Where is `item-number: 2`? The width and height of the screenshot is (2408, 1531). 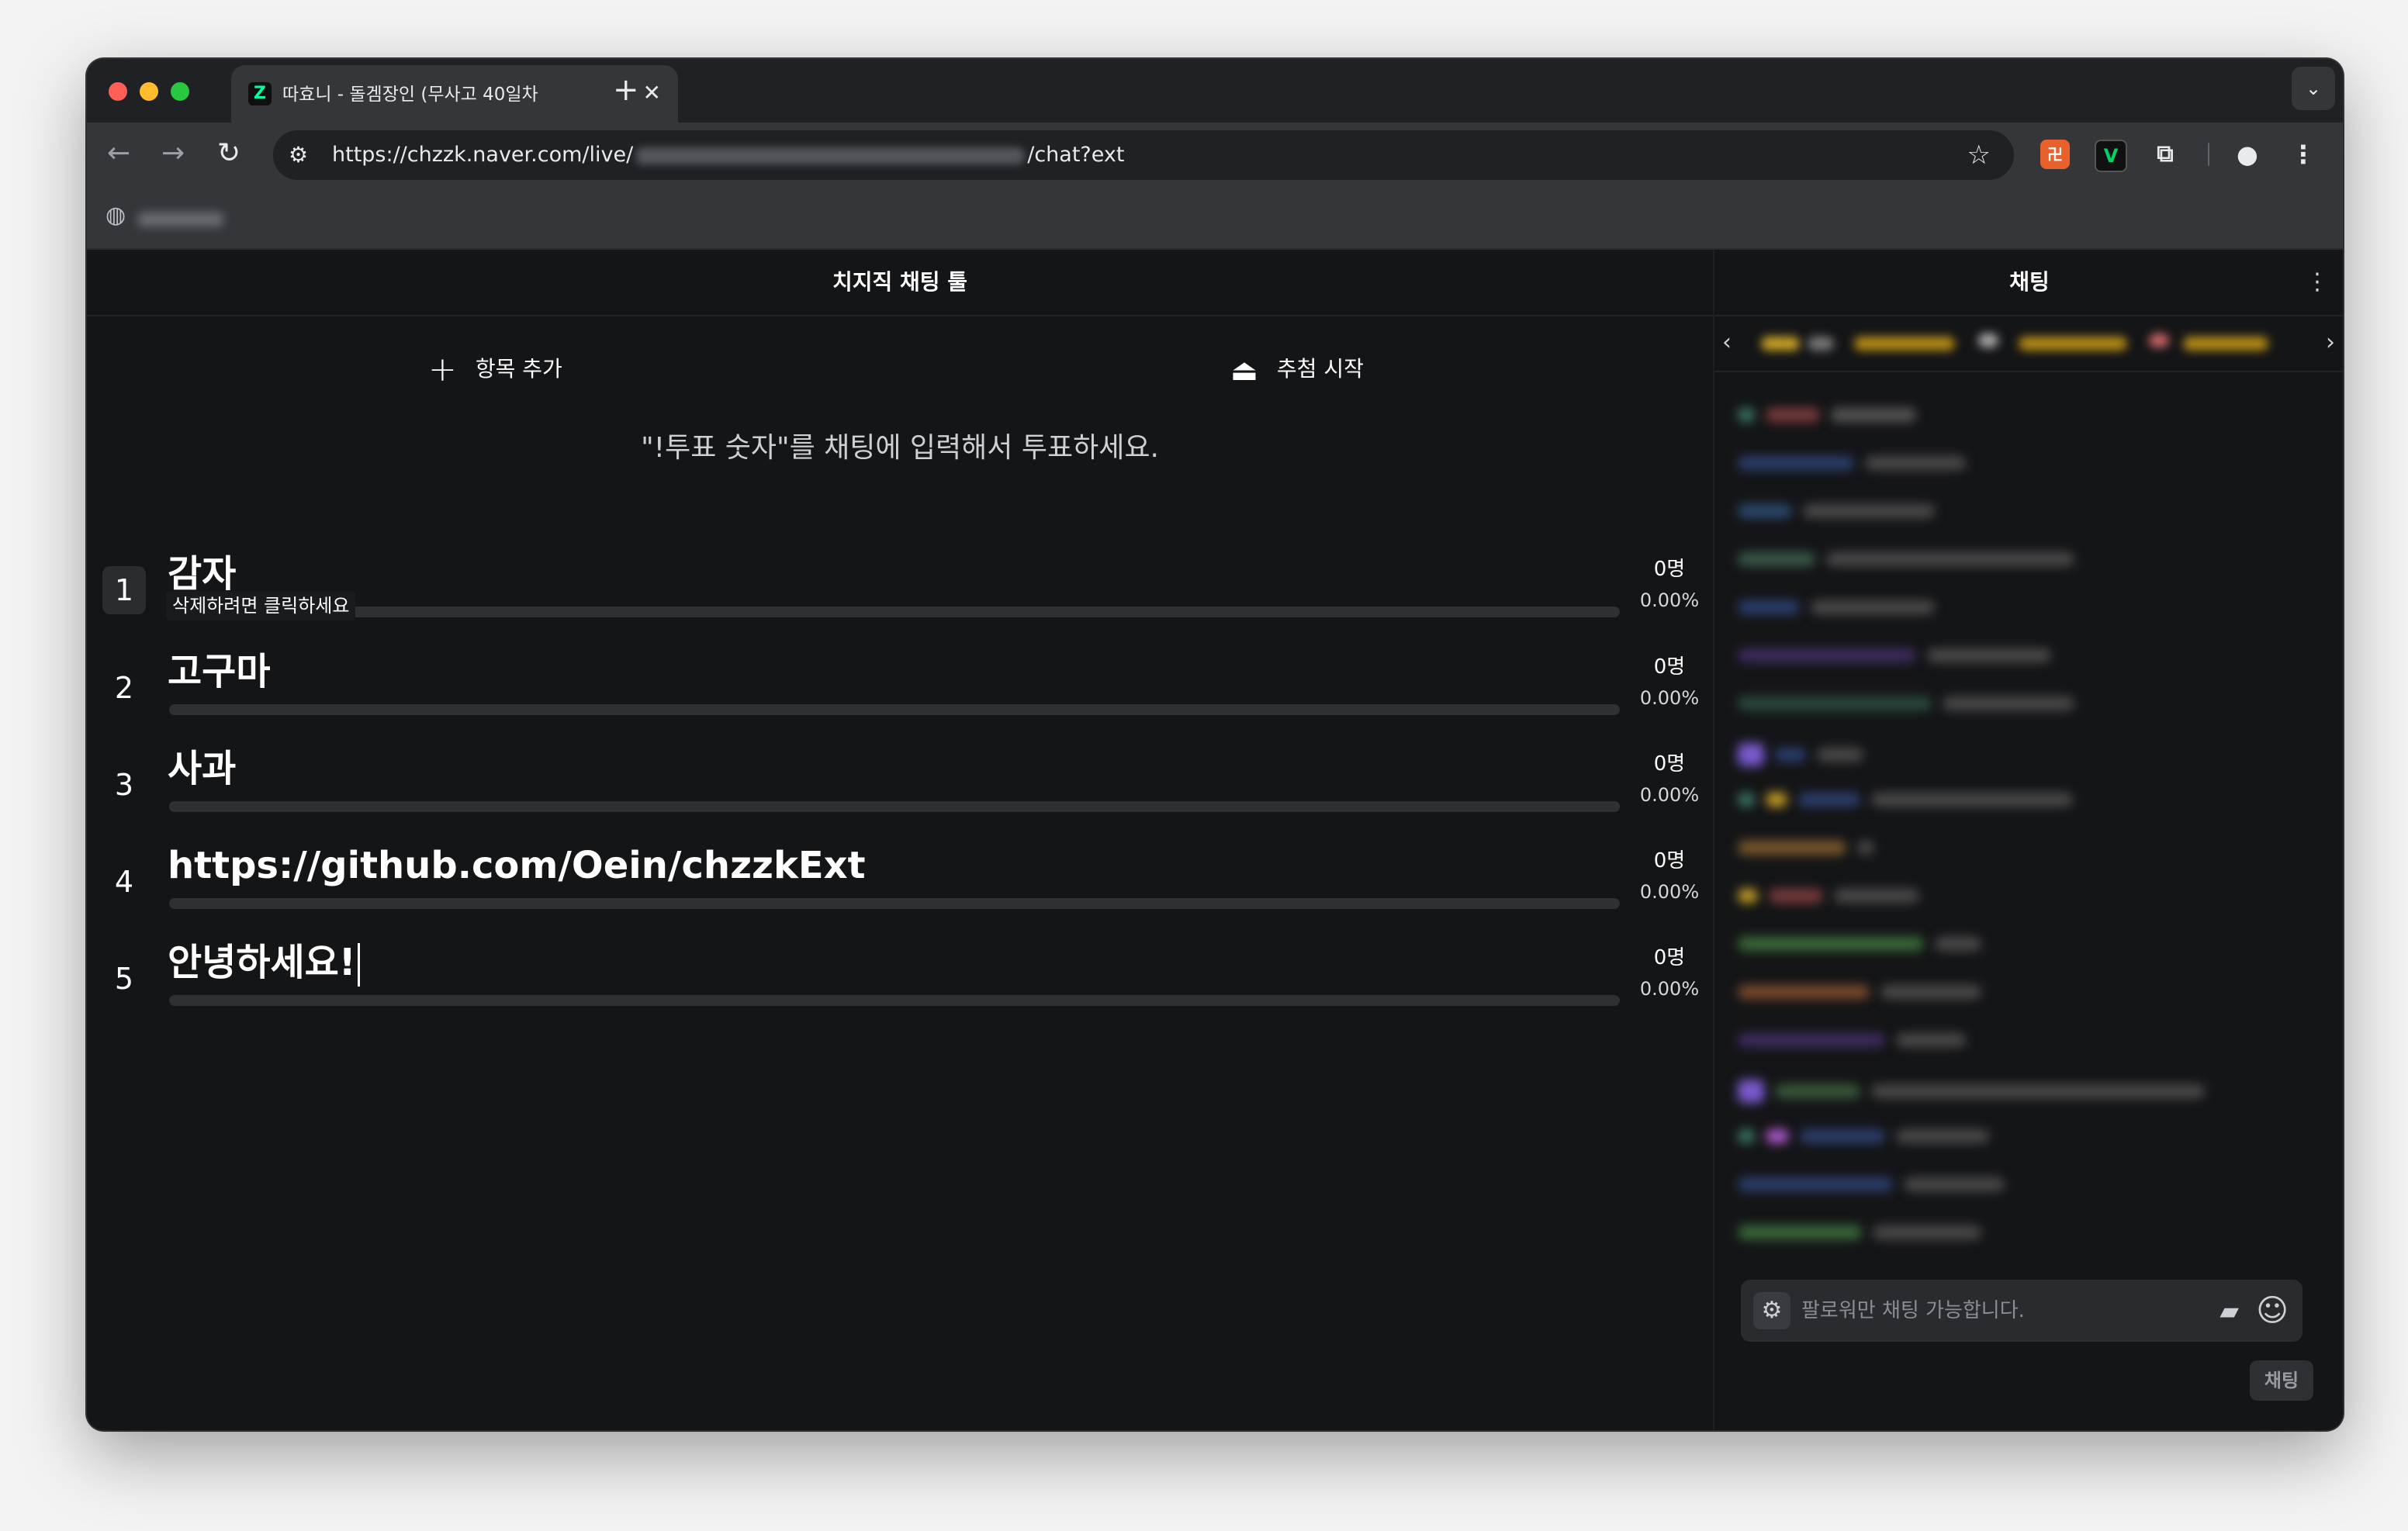
item-number: 2 is located at coordinates (124, 688).